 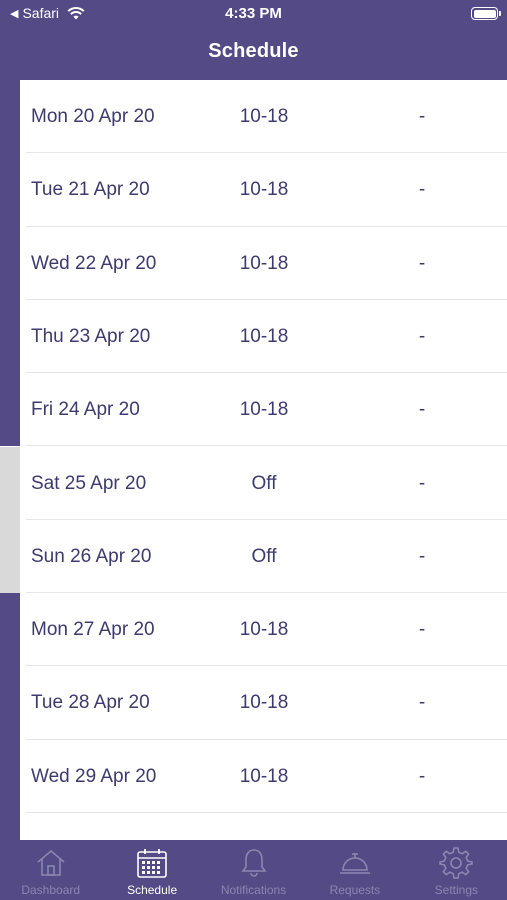 I want to click on tab-schedule: Schedule, so click(x=151, y=870).